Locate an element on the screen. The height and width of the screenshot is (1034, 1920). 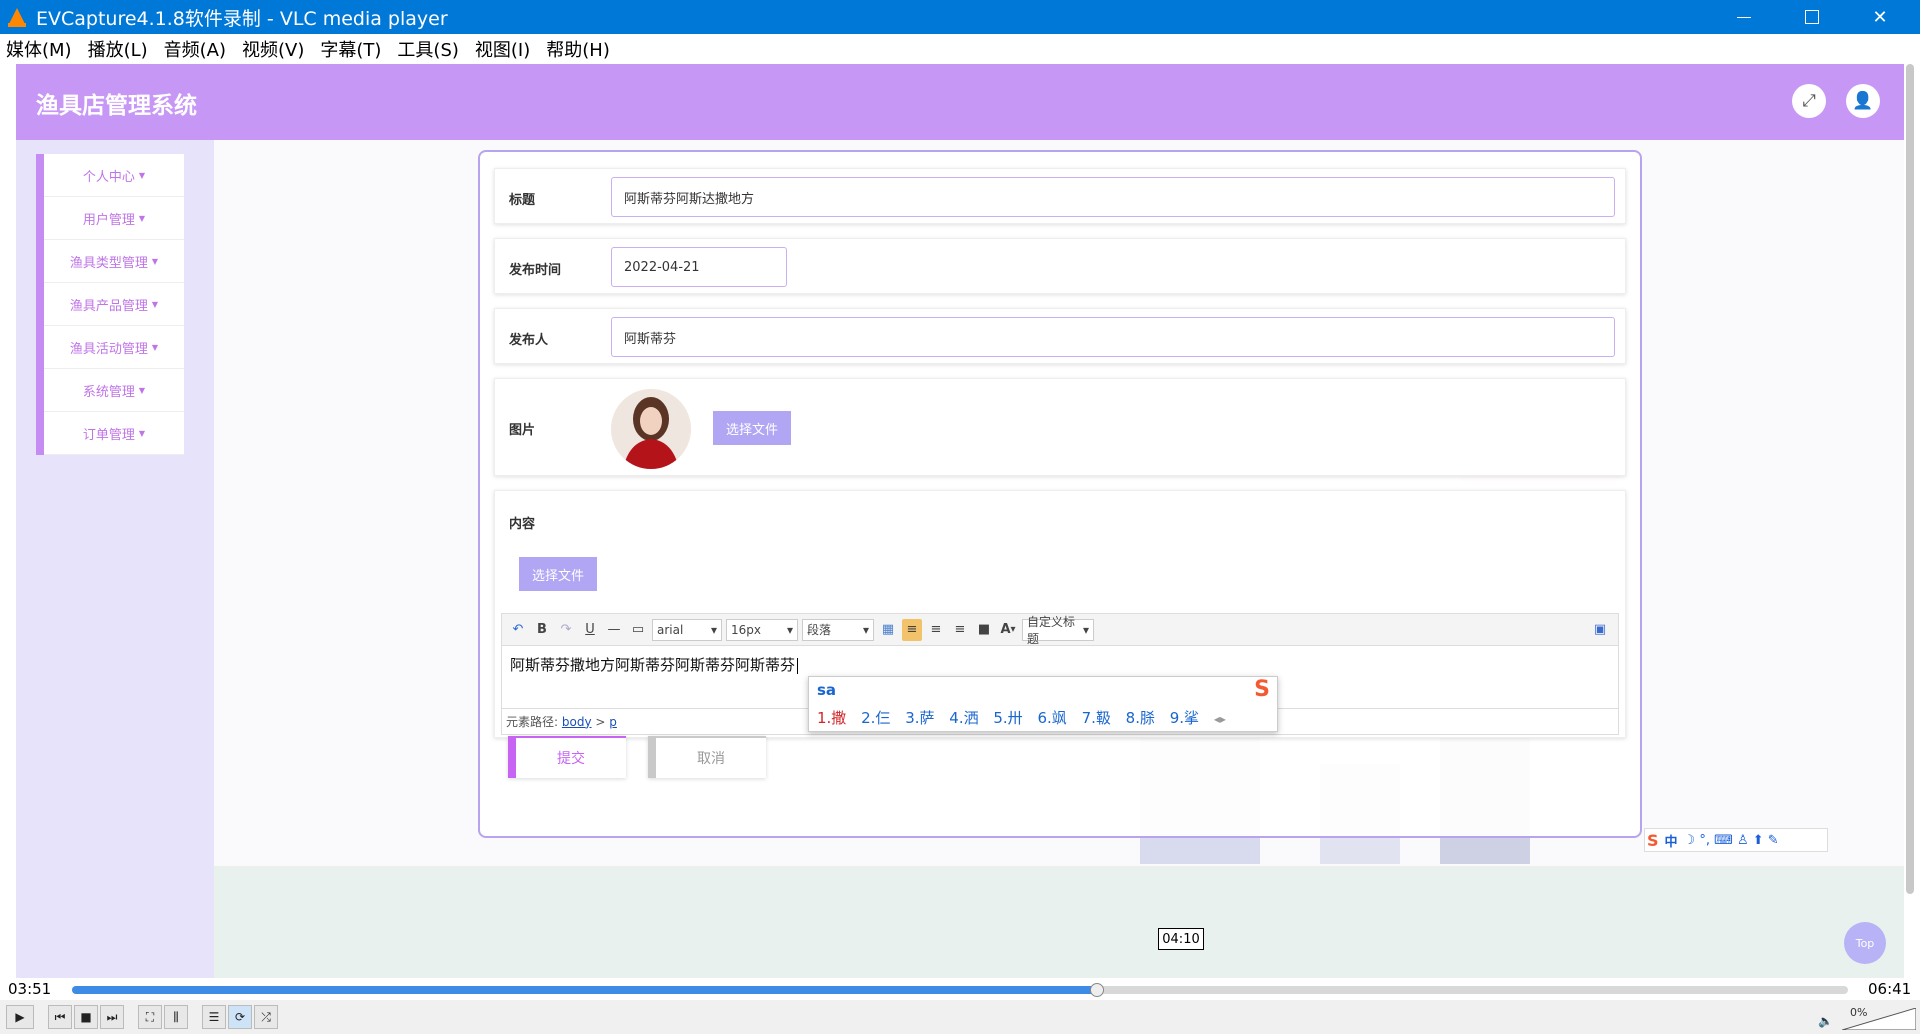
path-body-link: body is located at coordinates (577, 722).